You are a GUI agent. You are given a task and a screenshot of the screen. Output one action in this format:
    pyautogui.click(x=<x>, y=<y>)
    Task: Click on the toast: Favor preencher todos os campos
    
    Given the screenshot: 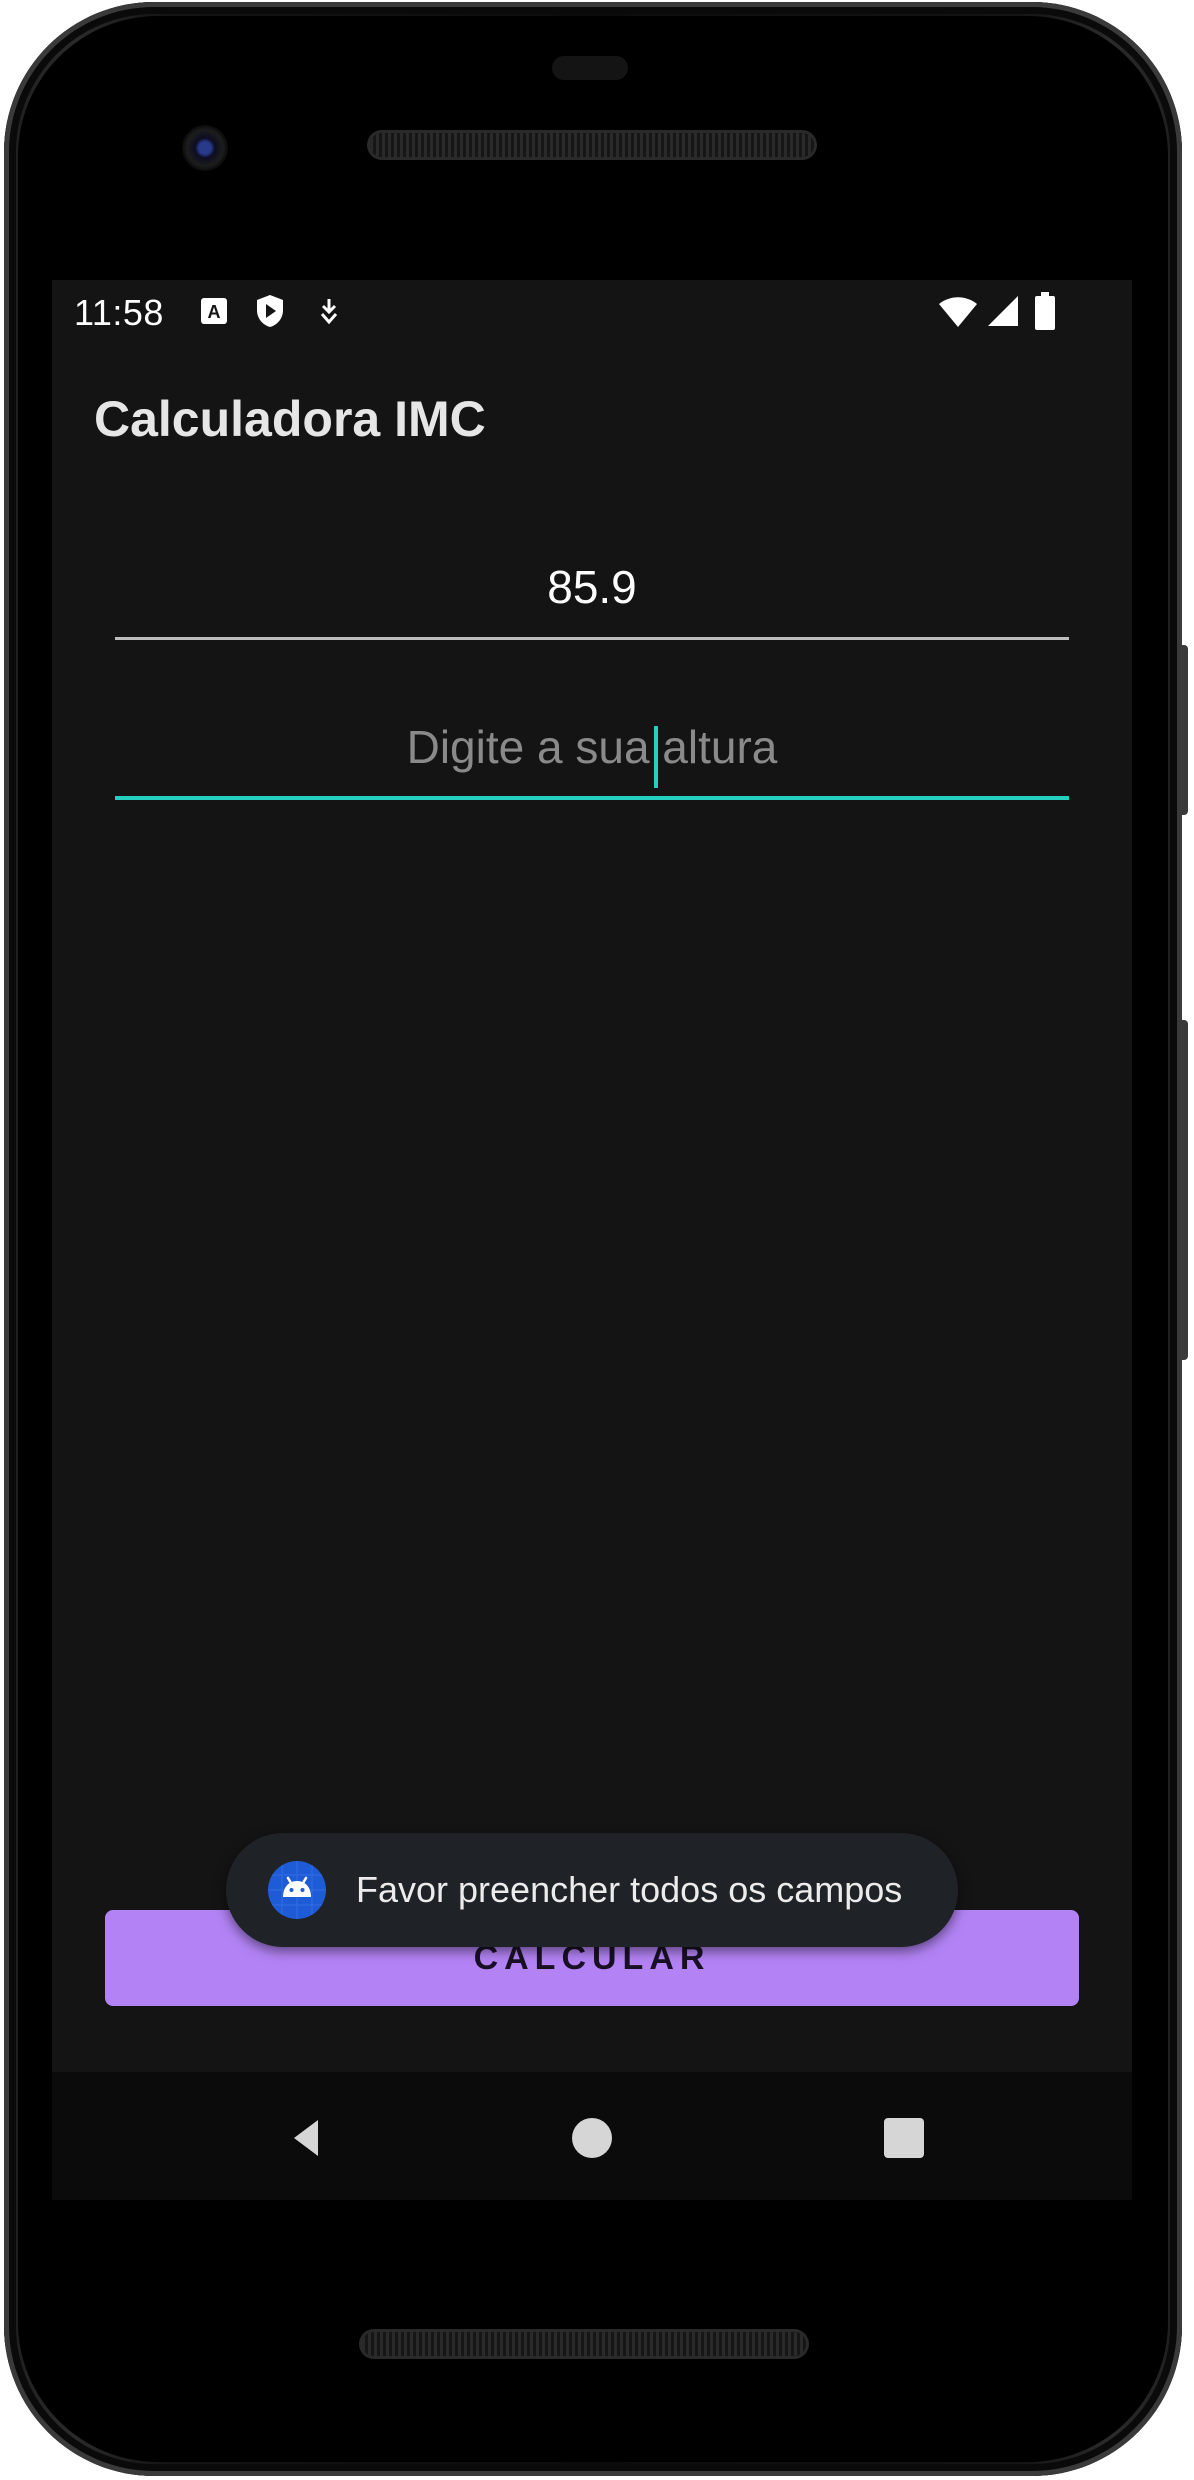 What is the action you would take?
    pyautogui.click(x=592, y=1890)
    